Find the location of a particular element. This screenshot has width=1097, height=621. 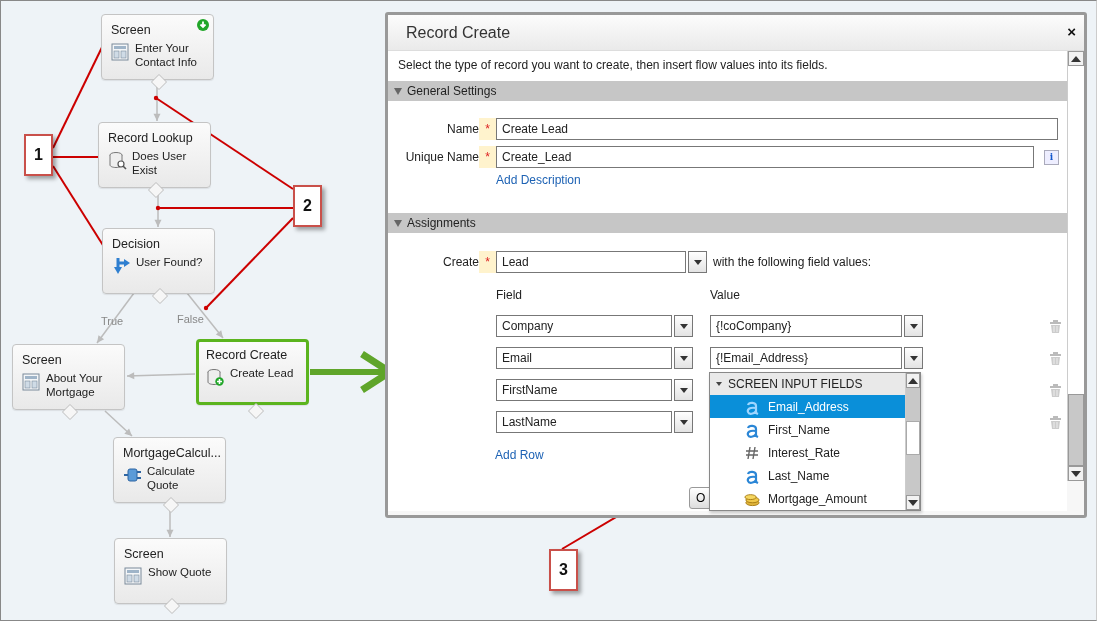

callout-number: 2 is located at coordinates (307, 206).